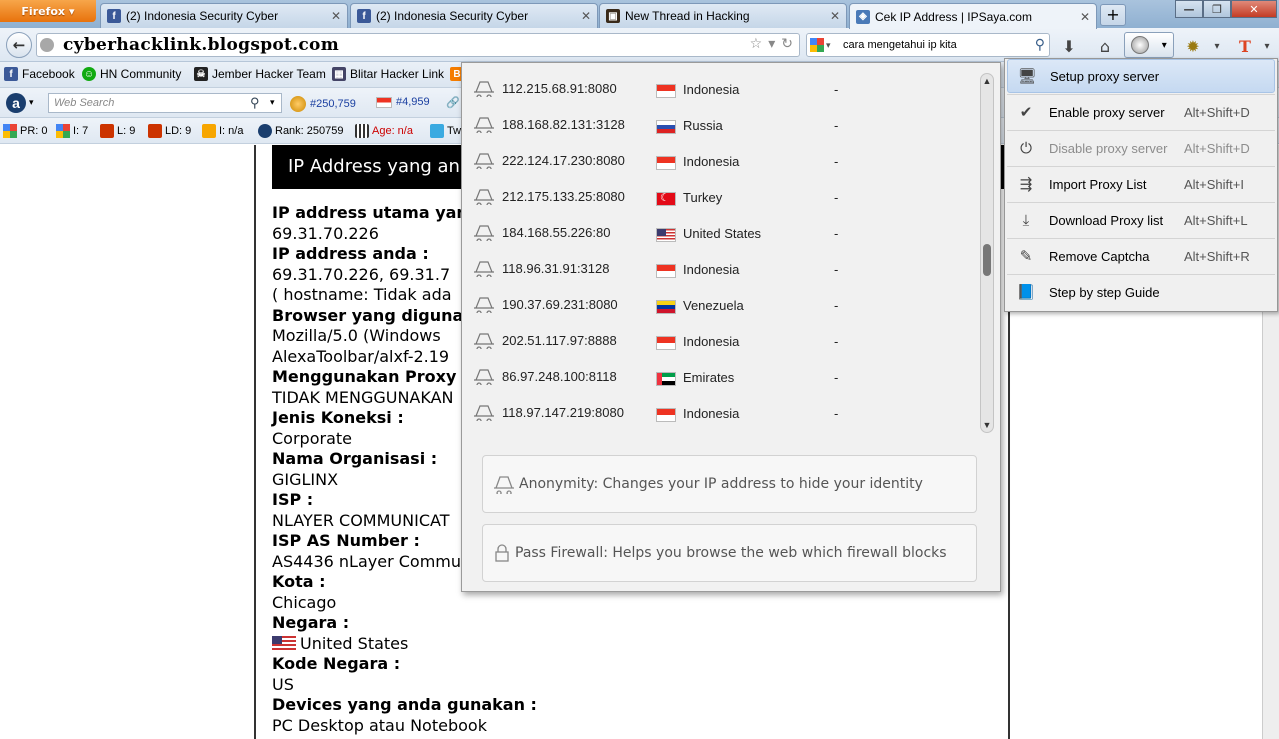  Describe the element at coordinates (1217, 148) in the screenshot. I see `menu-item-shortcut: Alt+Shift+D` at that location.